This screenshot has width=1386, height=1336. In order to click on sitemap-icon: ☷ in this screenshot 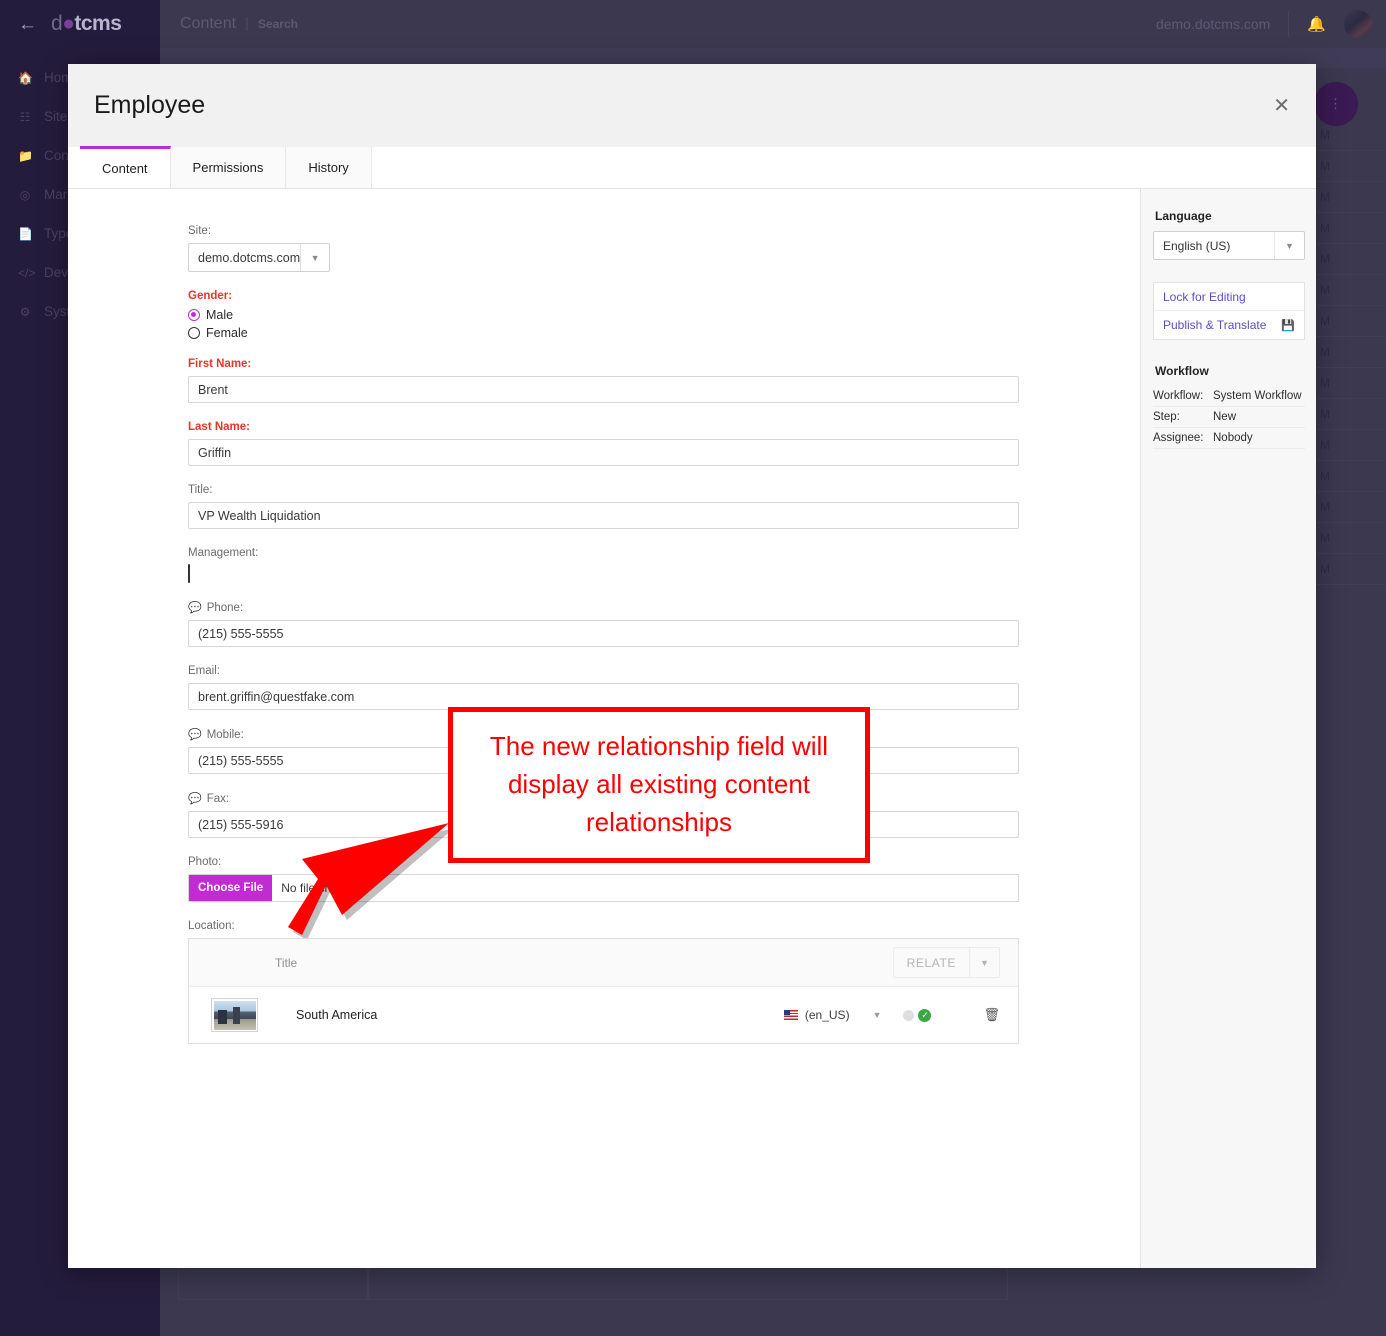, I will do `click(25, 116)`.